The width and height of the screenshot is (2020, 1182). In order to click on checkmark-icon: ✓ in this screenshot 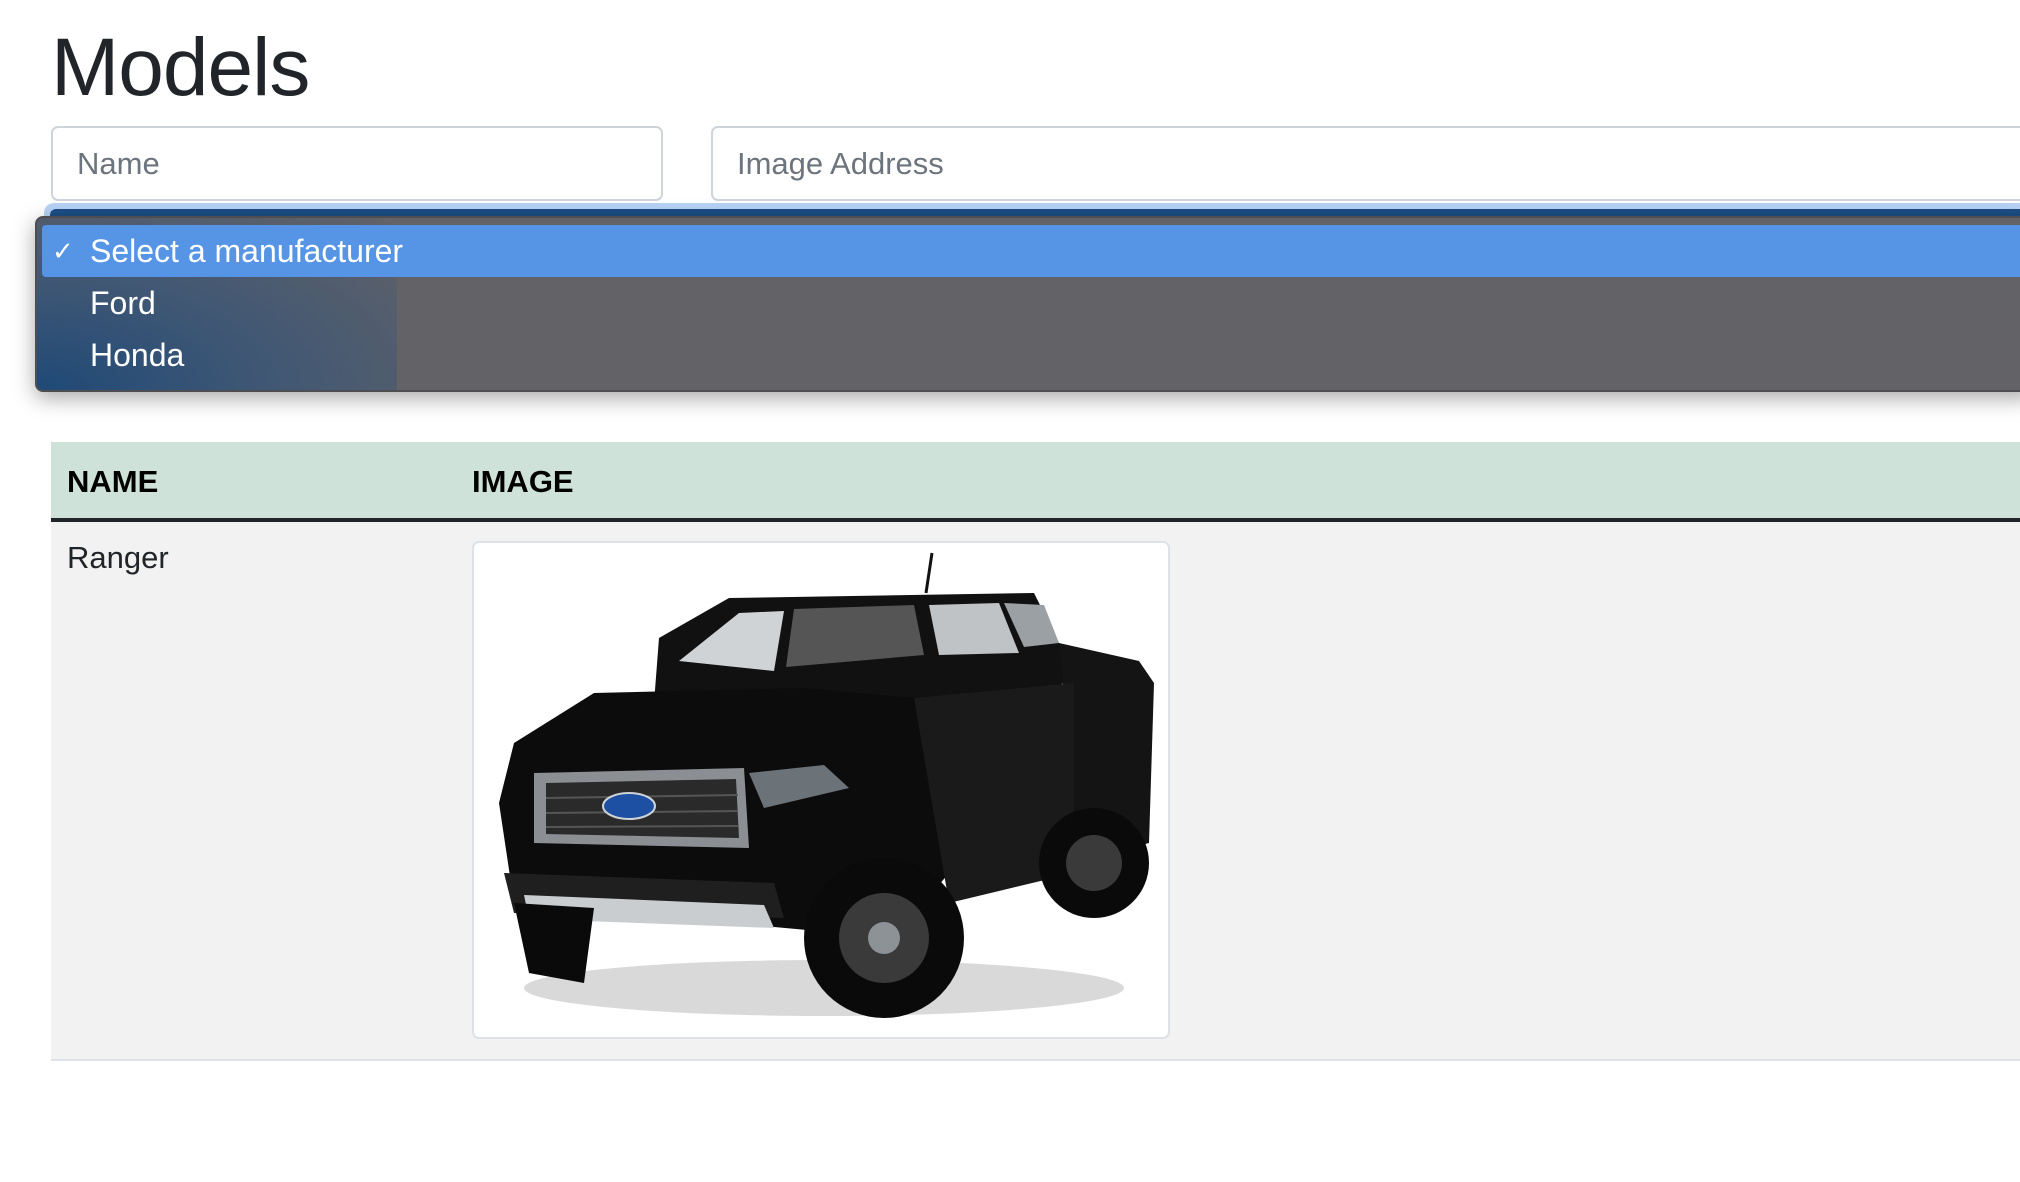, I will do `click(63, 251)`.